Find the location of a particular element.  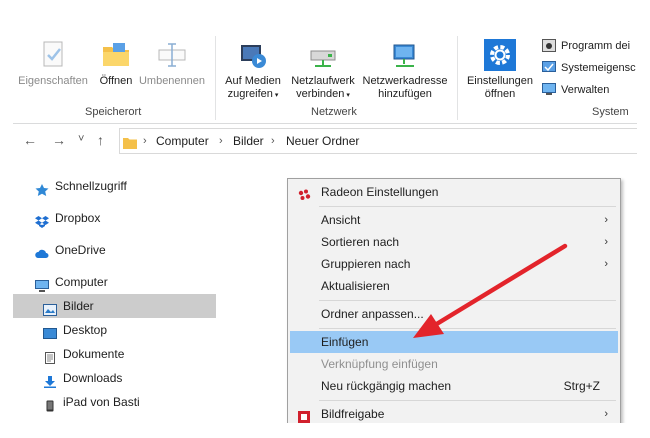

pictures-icon is located at coordinates (50, 308).